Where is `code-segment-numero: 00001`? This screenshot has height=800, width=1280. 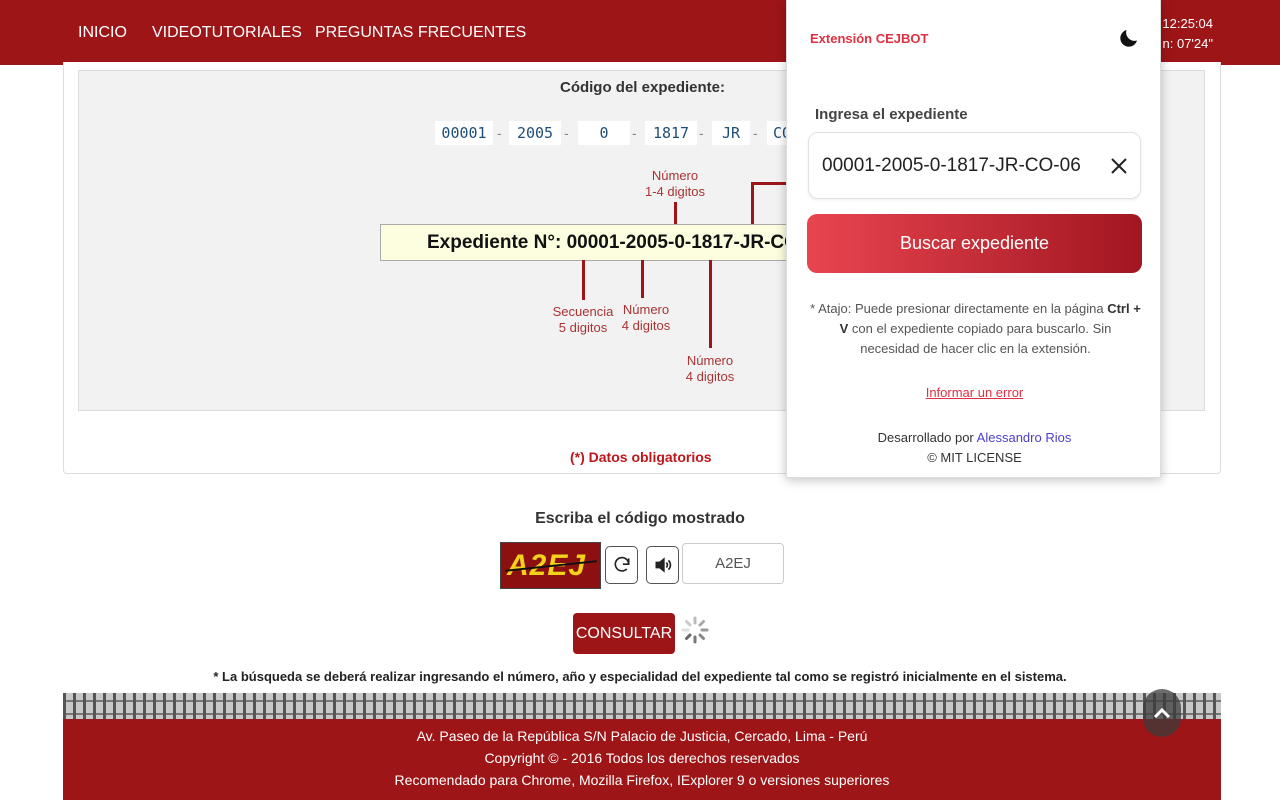 code-segment-numero: 00001 is located at coordinates (464, 133).